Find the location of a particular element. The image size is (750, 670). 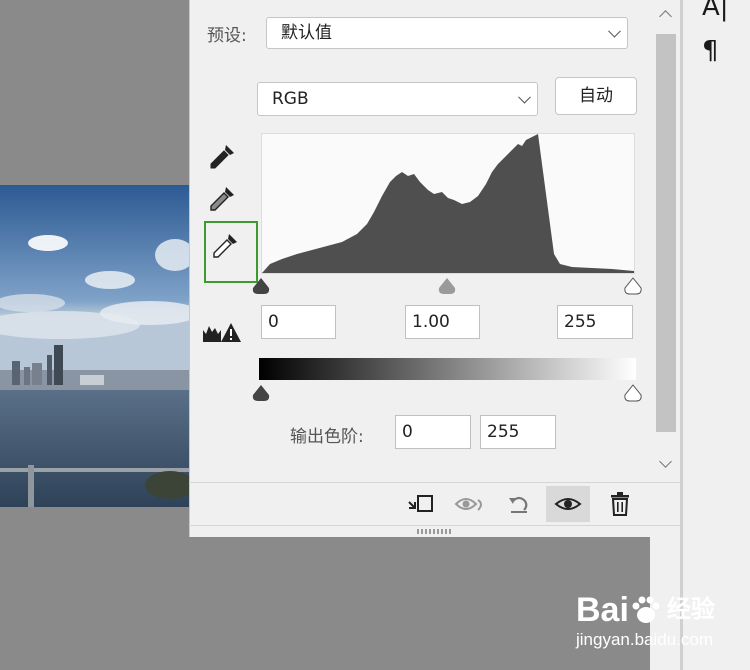

output-min-field: 0 is located at coordinates (433, 432).